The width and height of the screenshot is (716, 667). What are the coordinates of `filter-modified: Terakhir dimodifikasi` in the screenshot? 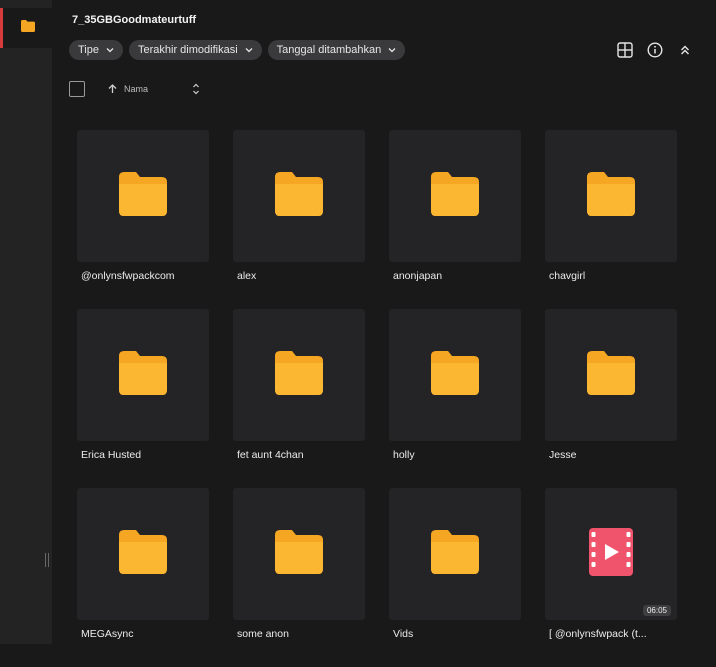 It's located at (195, 50).